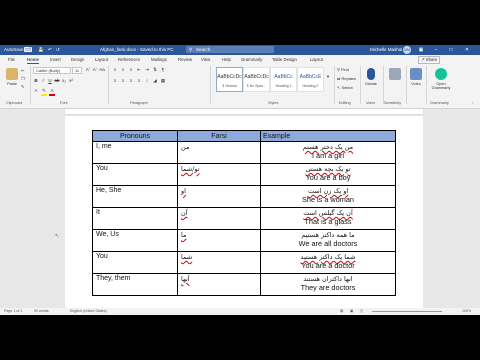 This screenshot has height=360, width=480. I want to click on farsi-cell: ما, so click(219, 240).